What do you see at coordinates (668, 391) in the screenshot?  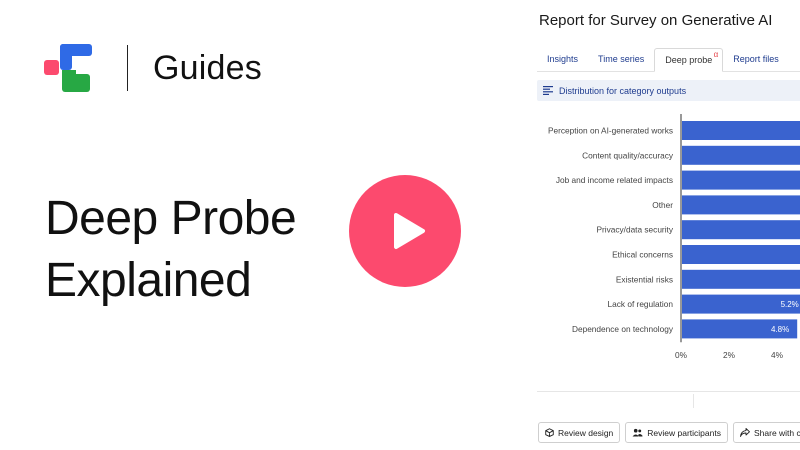 I see `panel-divider` at bounding box center [668, 391].